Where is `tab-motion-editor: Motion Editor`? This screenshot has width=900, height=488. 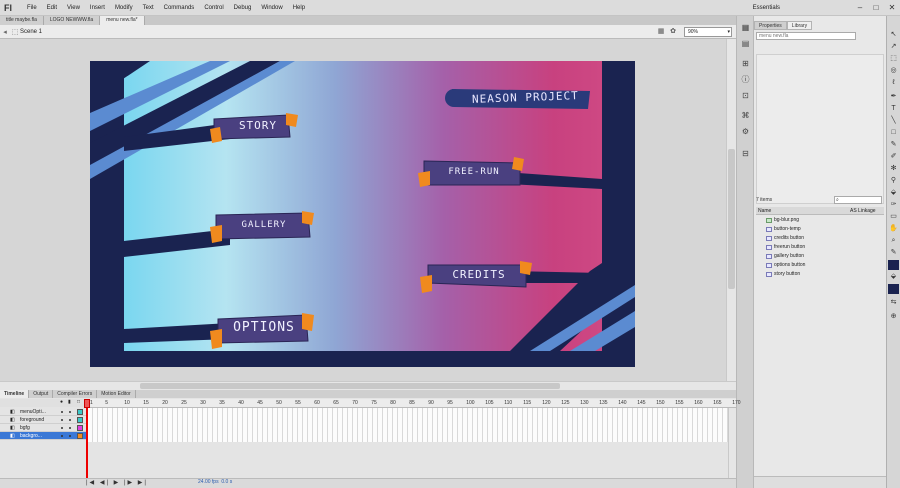 tab-motion-editor: Motion Editor is located at coordinates (116, 394).